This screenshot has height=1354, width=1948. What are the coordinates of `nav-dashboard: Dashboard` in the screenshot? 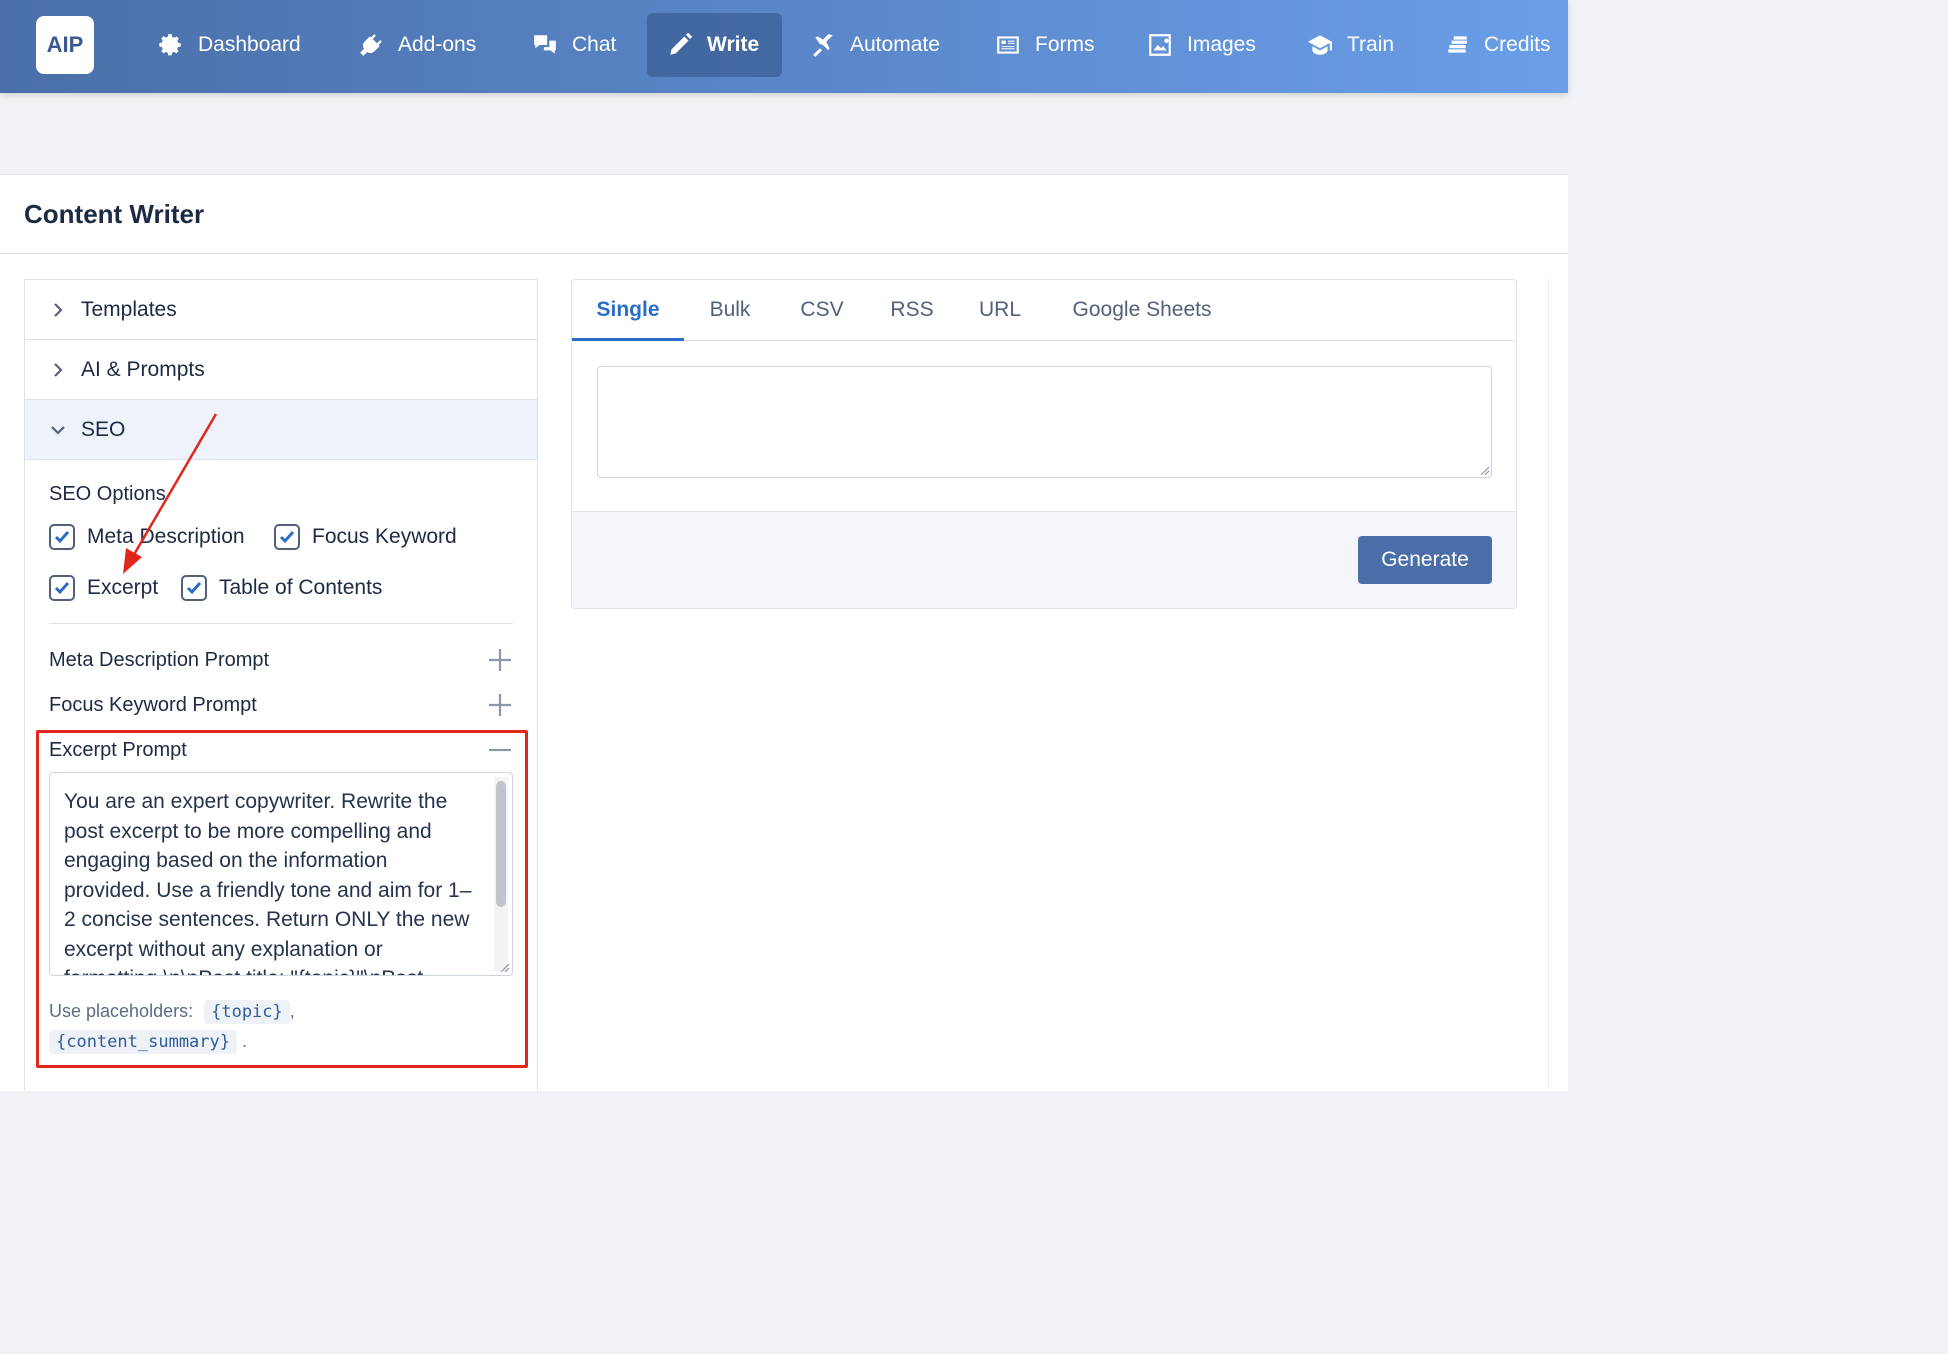 It's located at (229, 45).